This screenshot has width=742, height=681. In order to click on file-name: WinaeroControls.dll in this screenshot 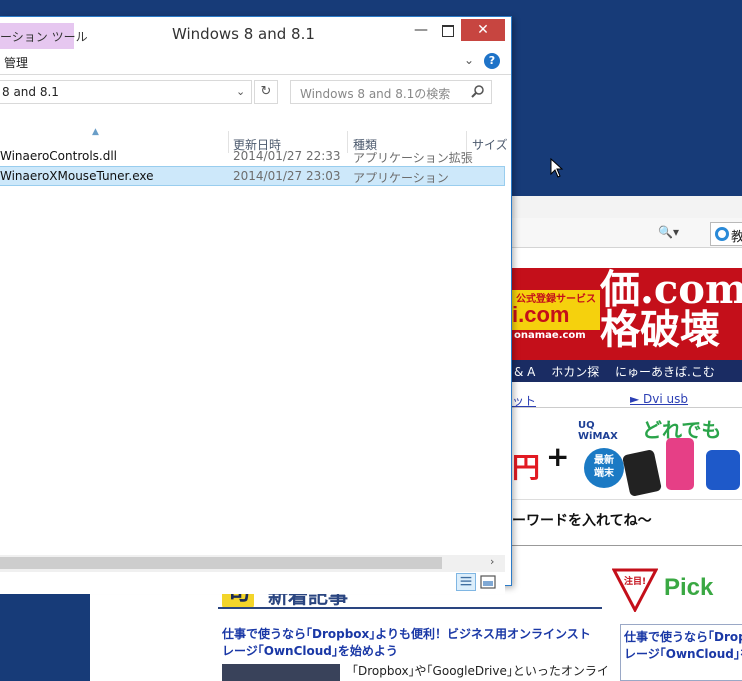, I will do `click(58, 156)`.